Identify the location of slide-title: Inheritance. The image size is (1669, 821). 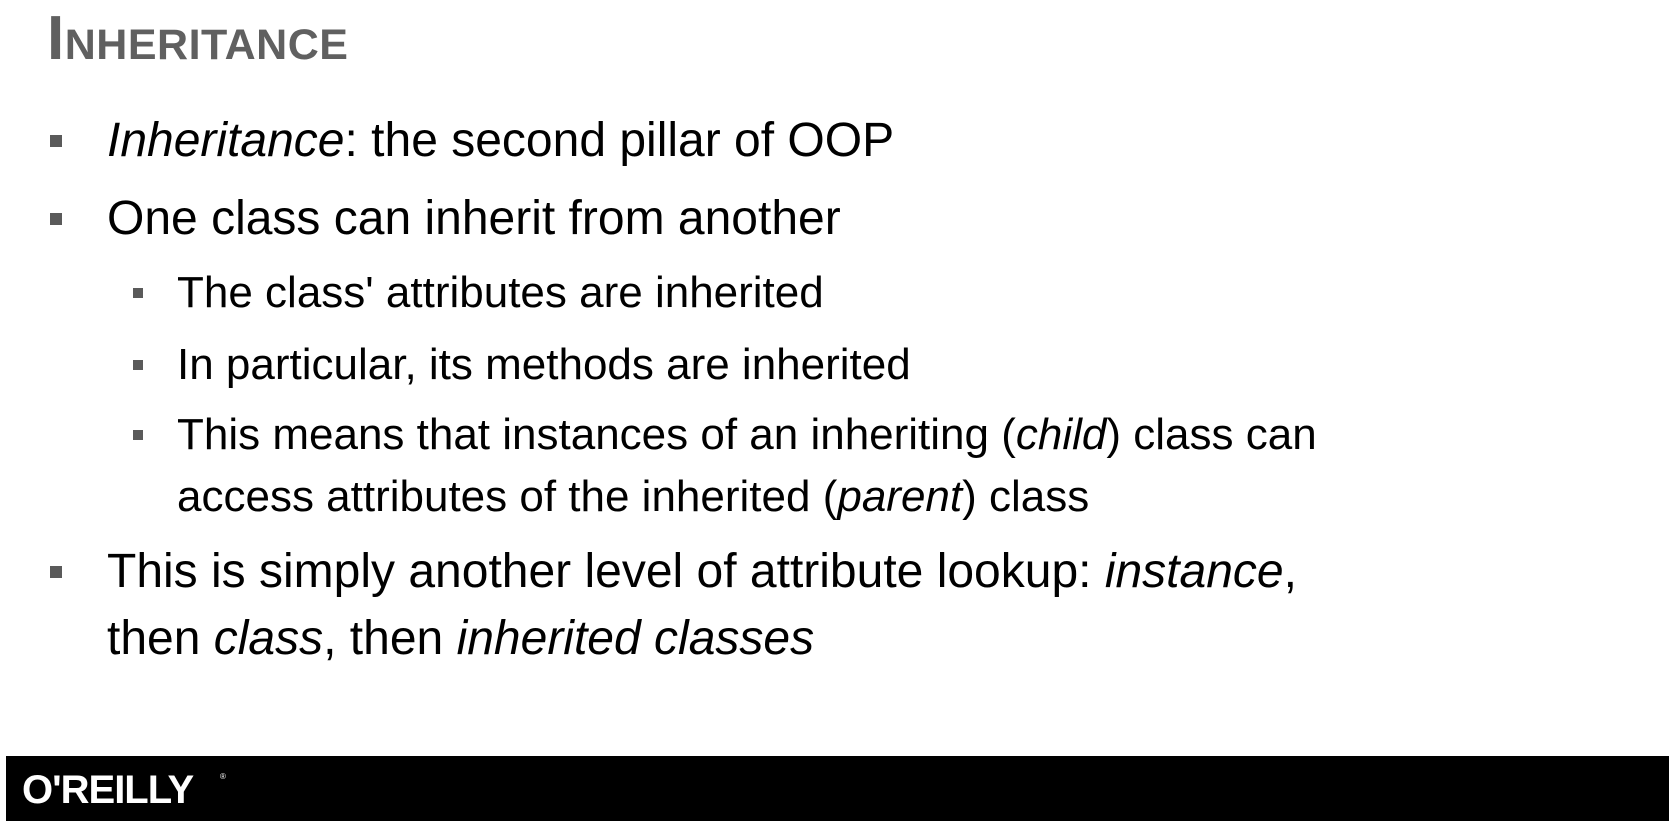
(198, 38).